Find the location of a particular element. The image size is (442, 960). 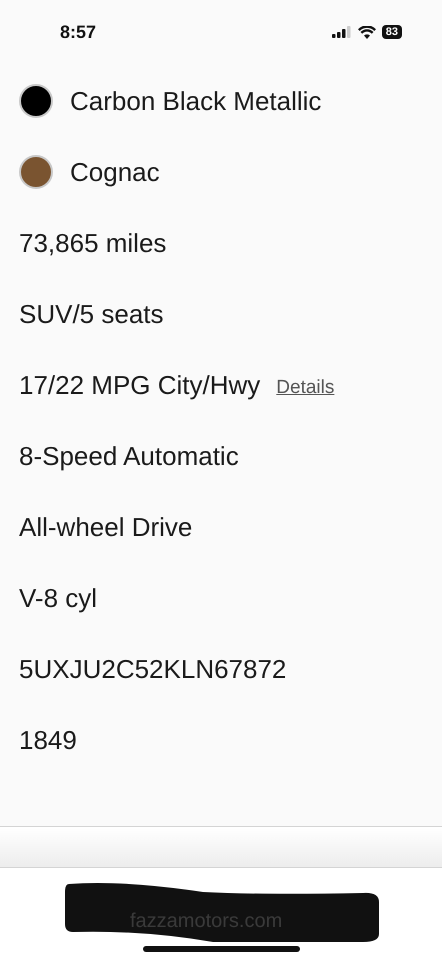

spec-text: V-8 cyl is located at coordinates (58, 598).